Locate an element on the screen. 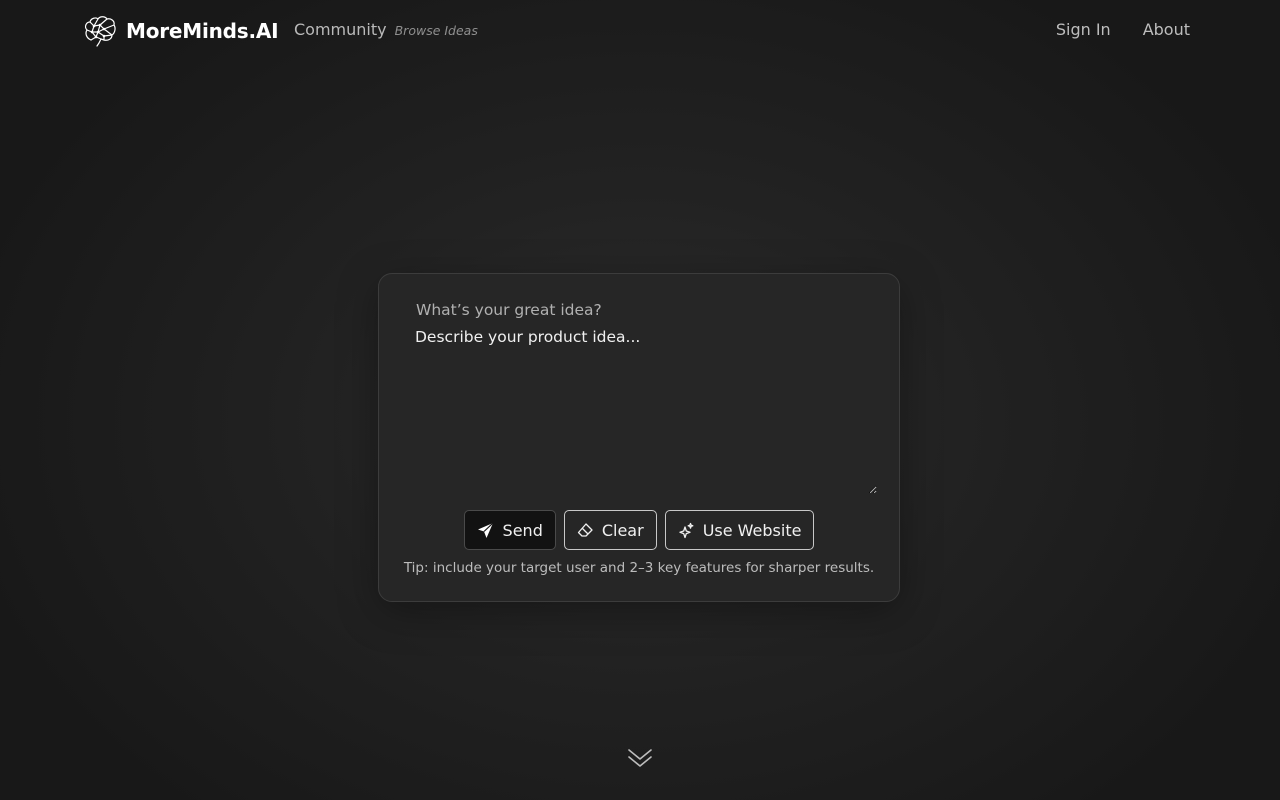 The image size is (1280, 800). double-chevron-down-icon is located at coordinates (640, 758).